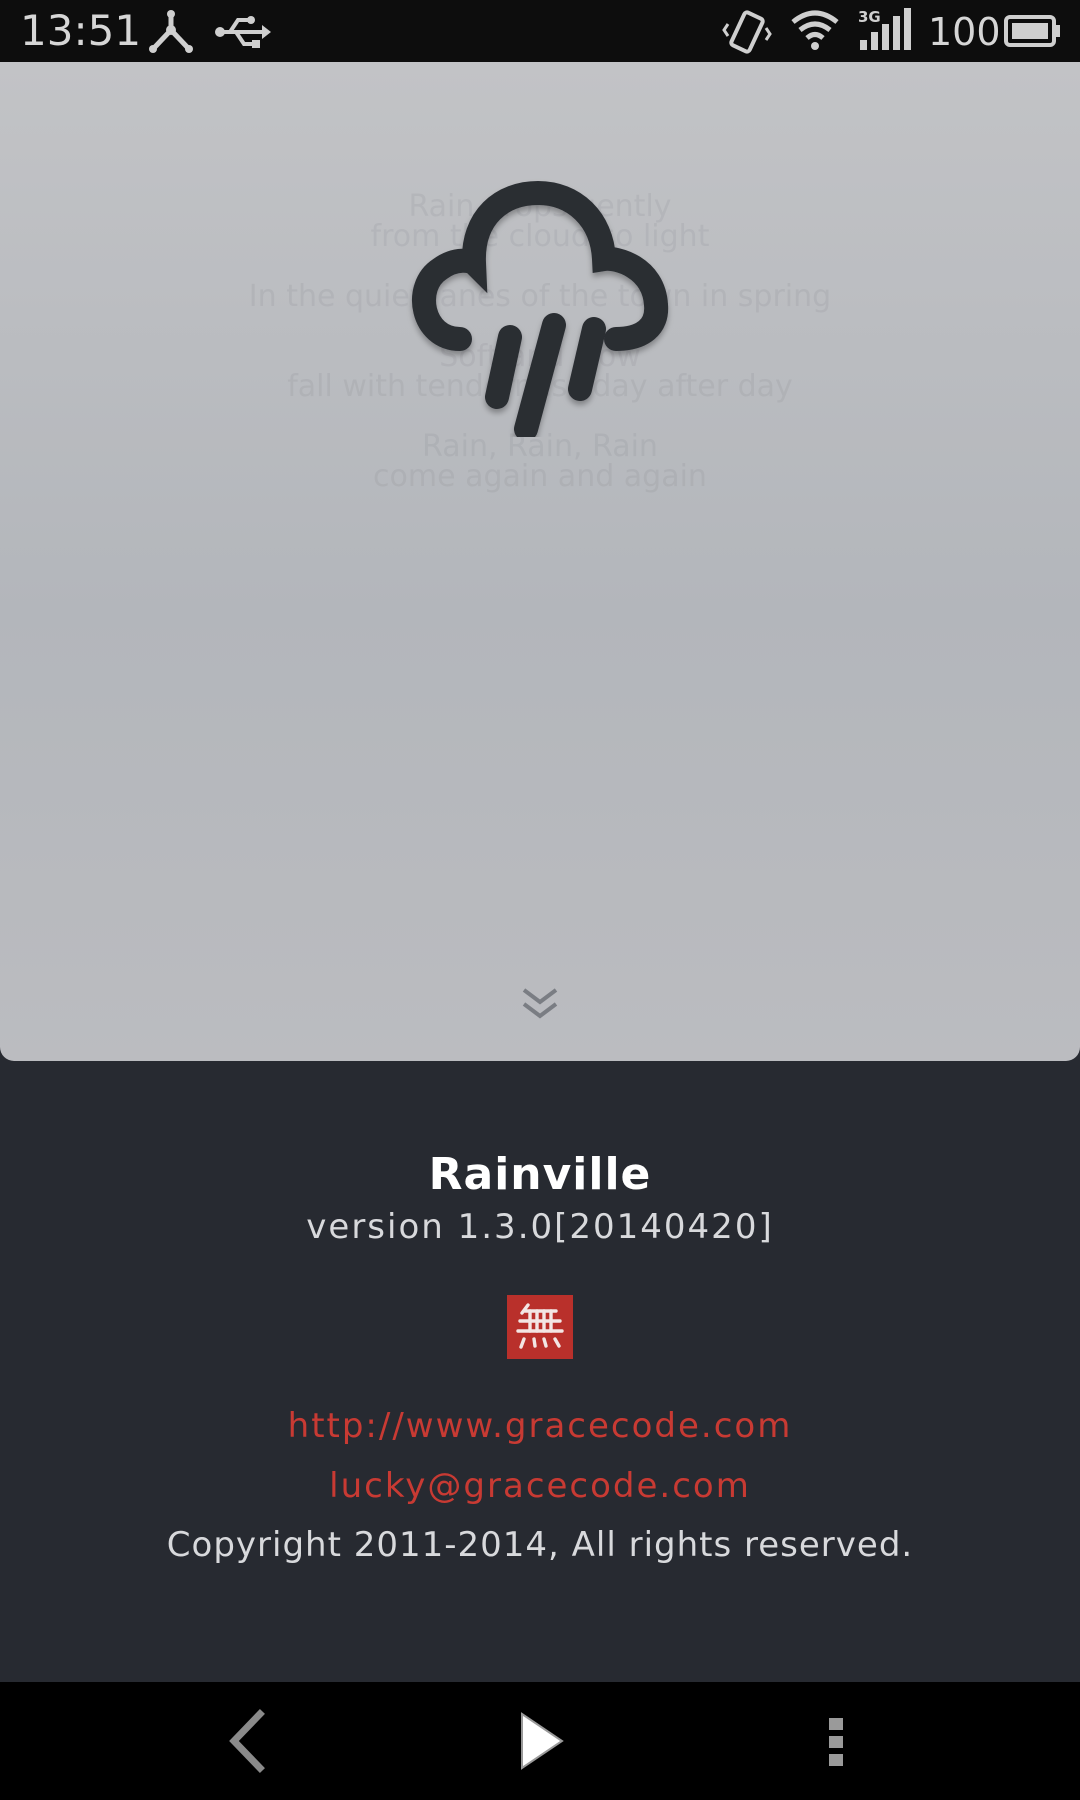 The image size is (1080, 1800). What do you see at coordinates (540, 1174) in the screenshot?
I see `app-name: Rainville` at bounding box center [540, 1174].